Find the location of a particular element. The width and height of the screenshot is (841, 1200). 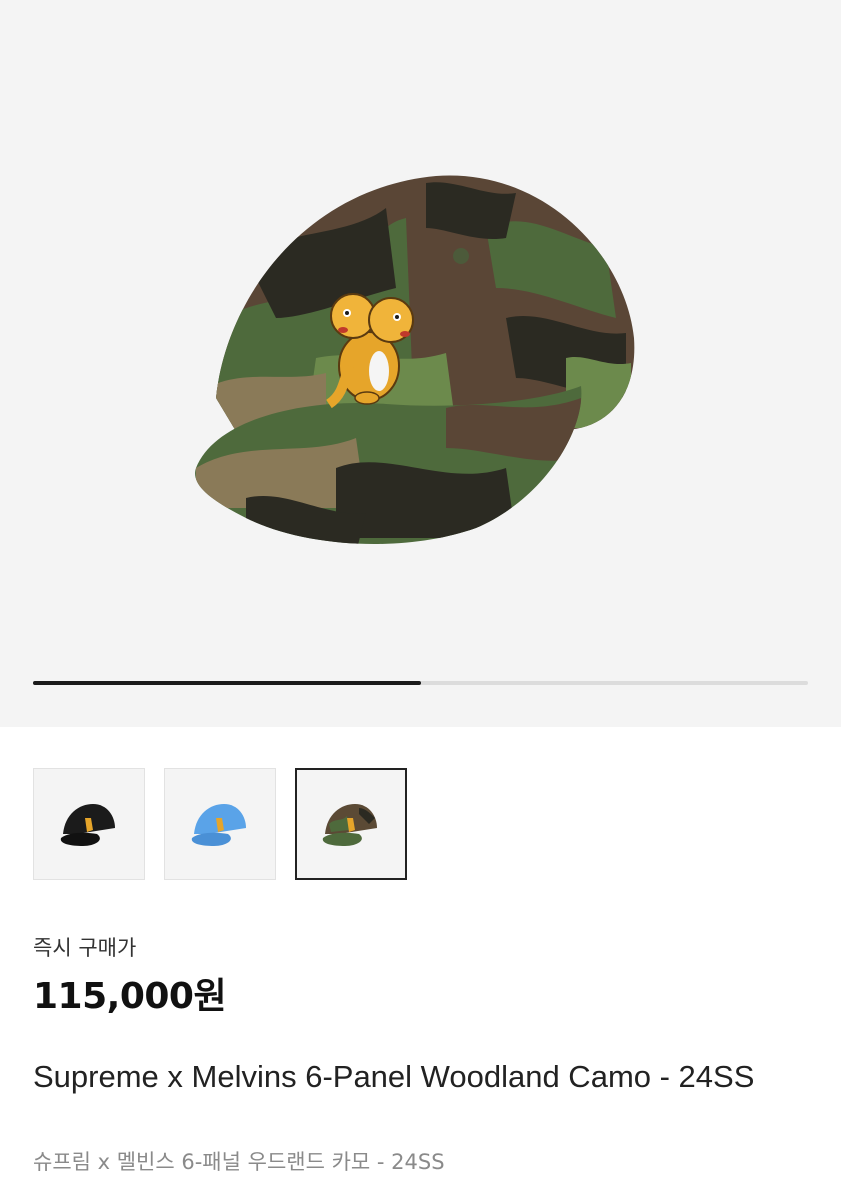

cap-camo-image is located at coordinates (349, 825).